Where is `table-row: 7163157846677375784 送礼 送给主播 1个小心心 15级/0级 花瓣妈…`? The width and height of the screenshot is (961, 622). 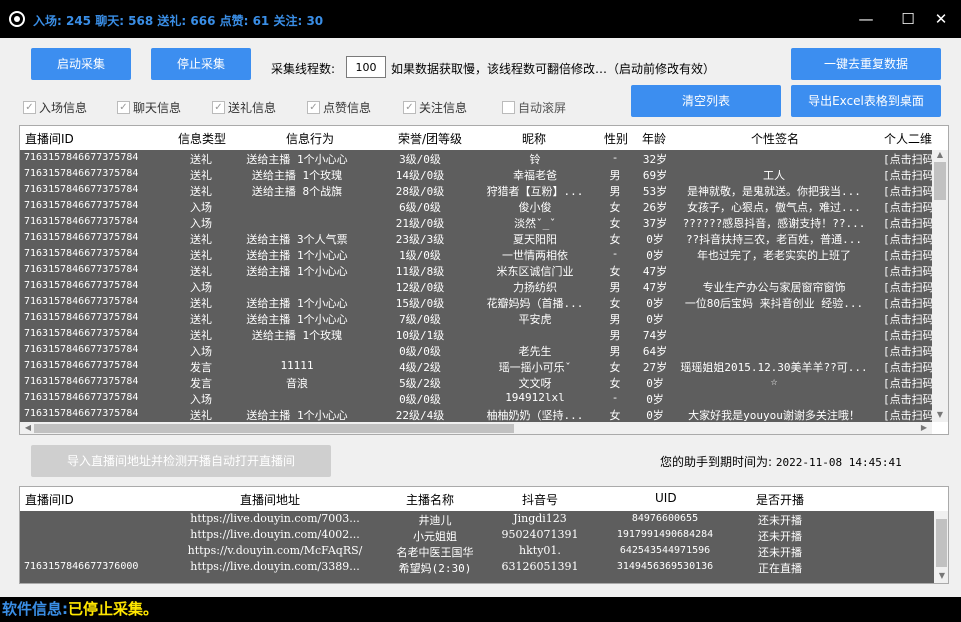 table-row: 7163157846677375784 送礼 送给主播 1个小心心 15级/0级 花瓣妈… is located at coordinates (476, 302).